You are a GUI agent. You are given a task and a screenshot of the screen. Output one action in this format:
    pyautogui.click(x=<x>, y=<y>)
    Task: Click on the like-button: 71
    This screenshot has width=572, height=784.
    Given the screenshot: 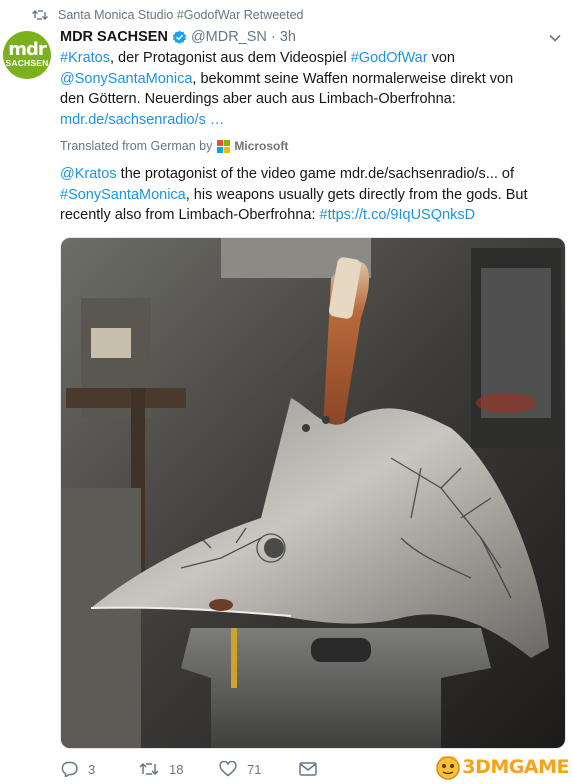 What is the action you would take?
    pyautogui.click(x=259, y=769)
    